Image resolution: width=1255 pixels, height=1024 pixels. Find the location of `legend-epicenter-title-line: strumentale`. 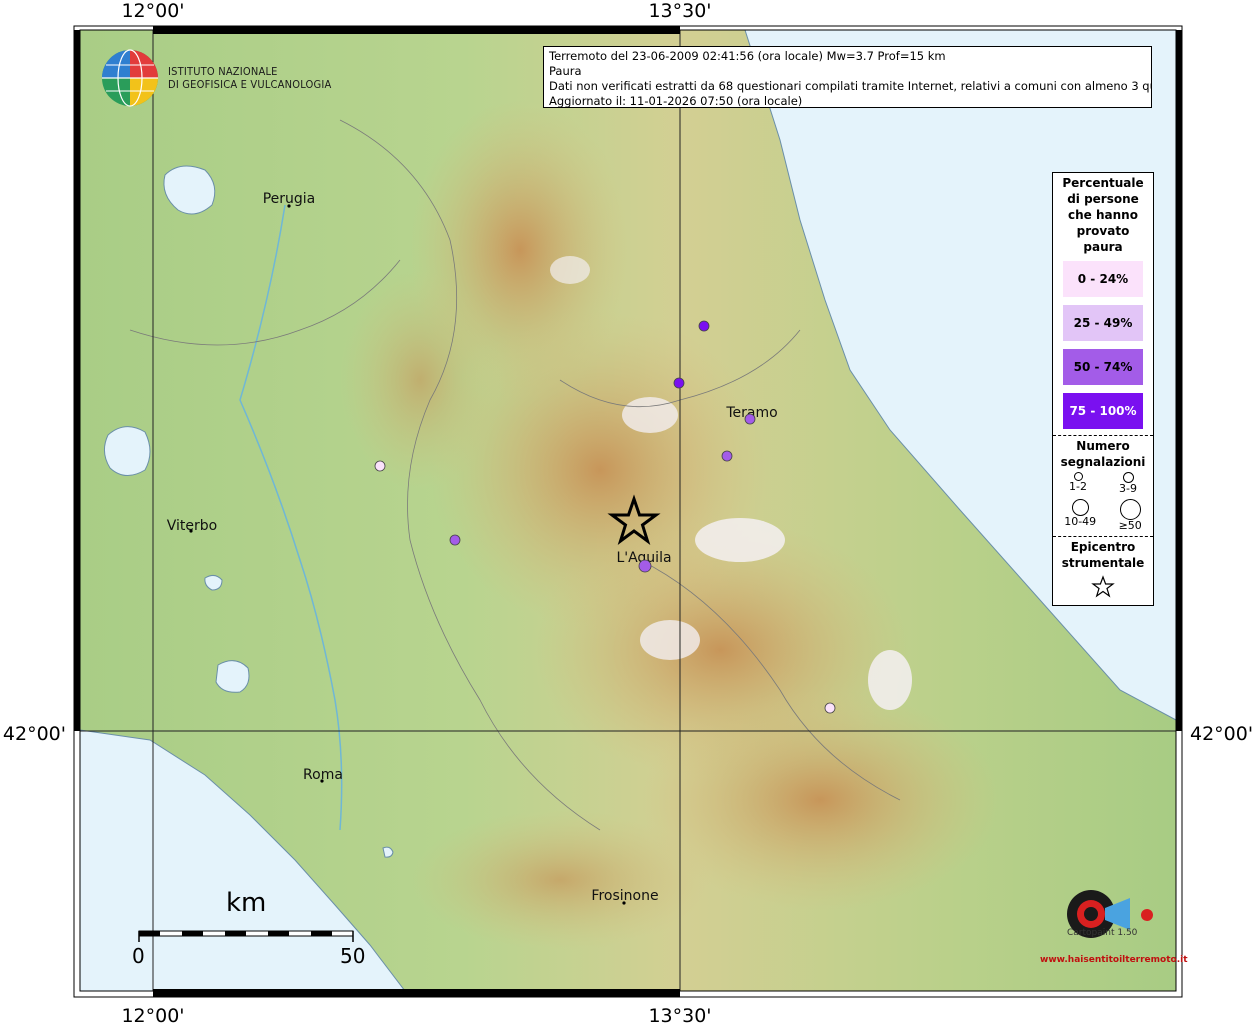

legend-epicenter-title-line: strumentale is located at coordinates (1103, 563).